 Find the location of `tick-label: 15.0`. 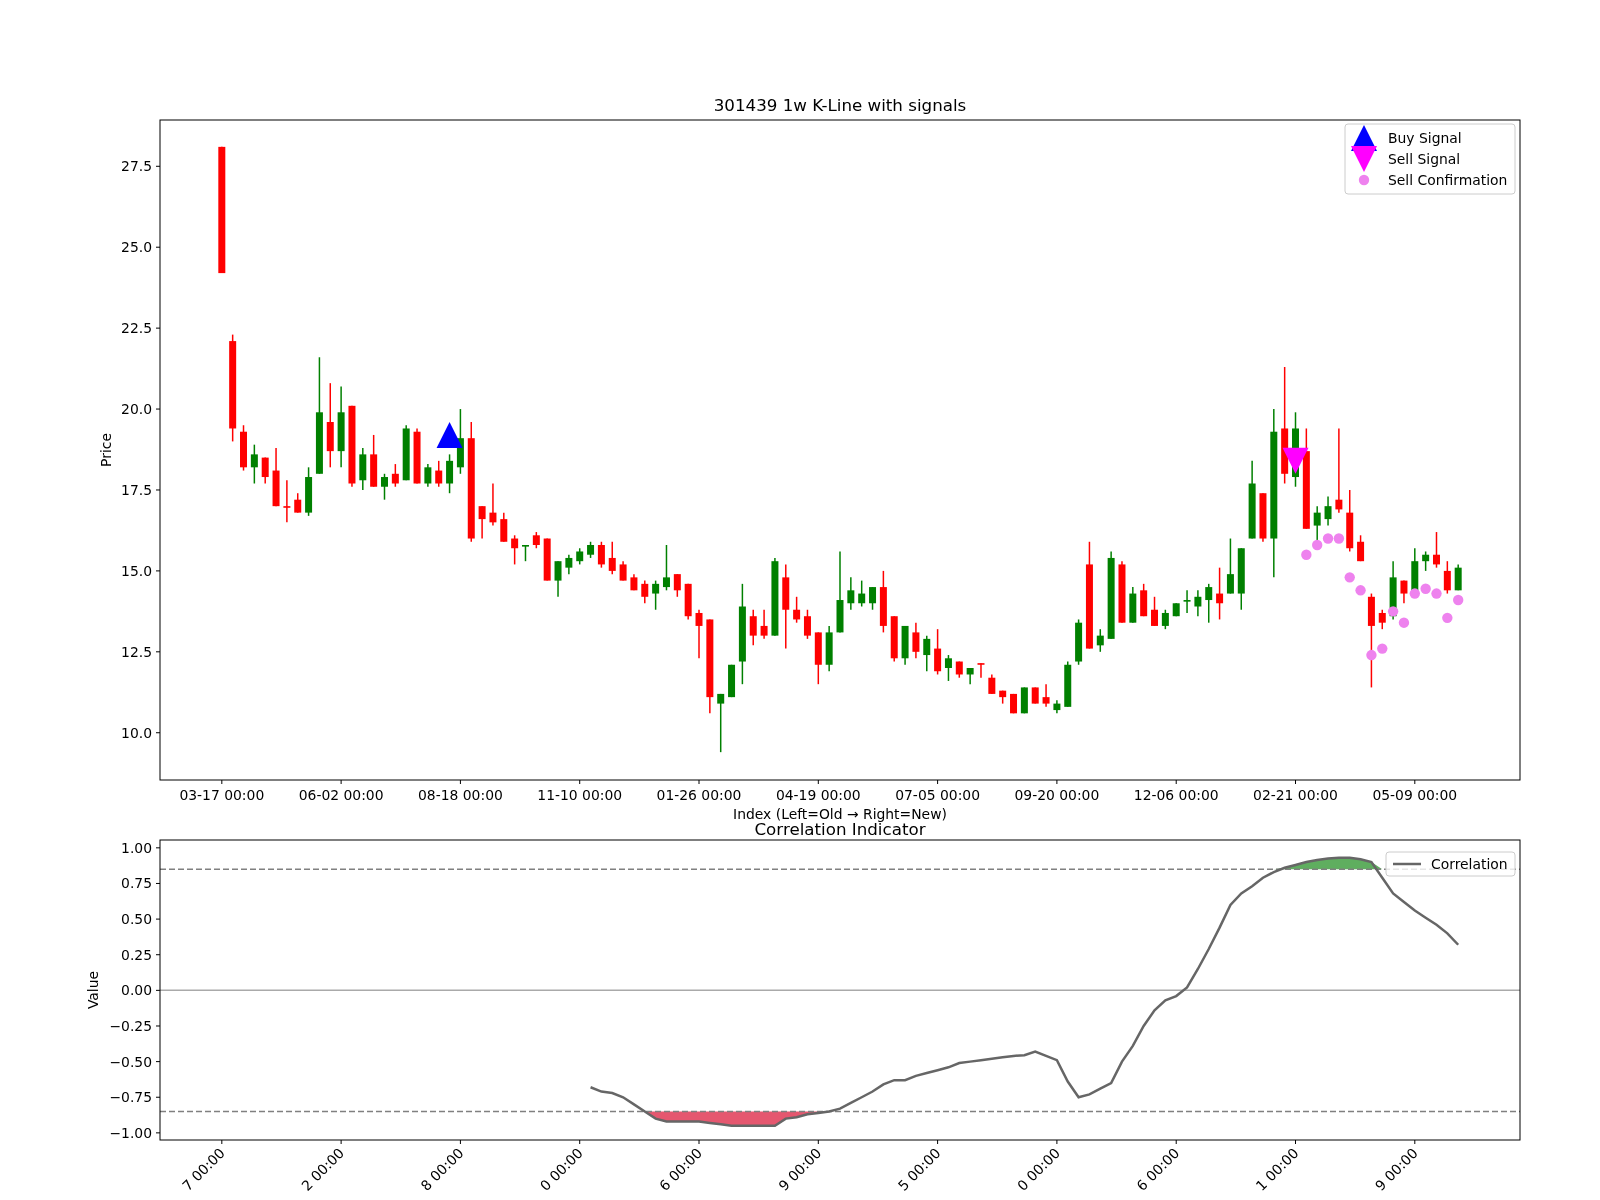

tick-label: 15.0 is located at coordinates (136, 570).